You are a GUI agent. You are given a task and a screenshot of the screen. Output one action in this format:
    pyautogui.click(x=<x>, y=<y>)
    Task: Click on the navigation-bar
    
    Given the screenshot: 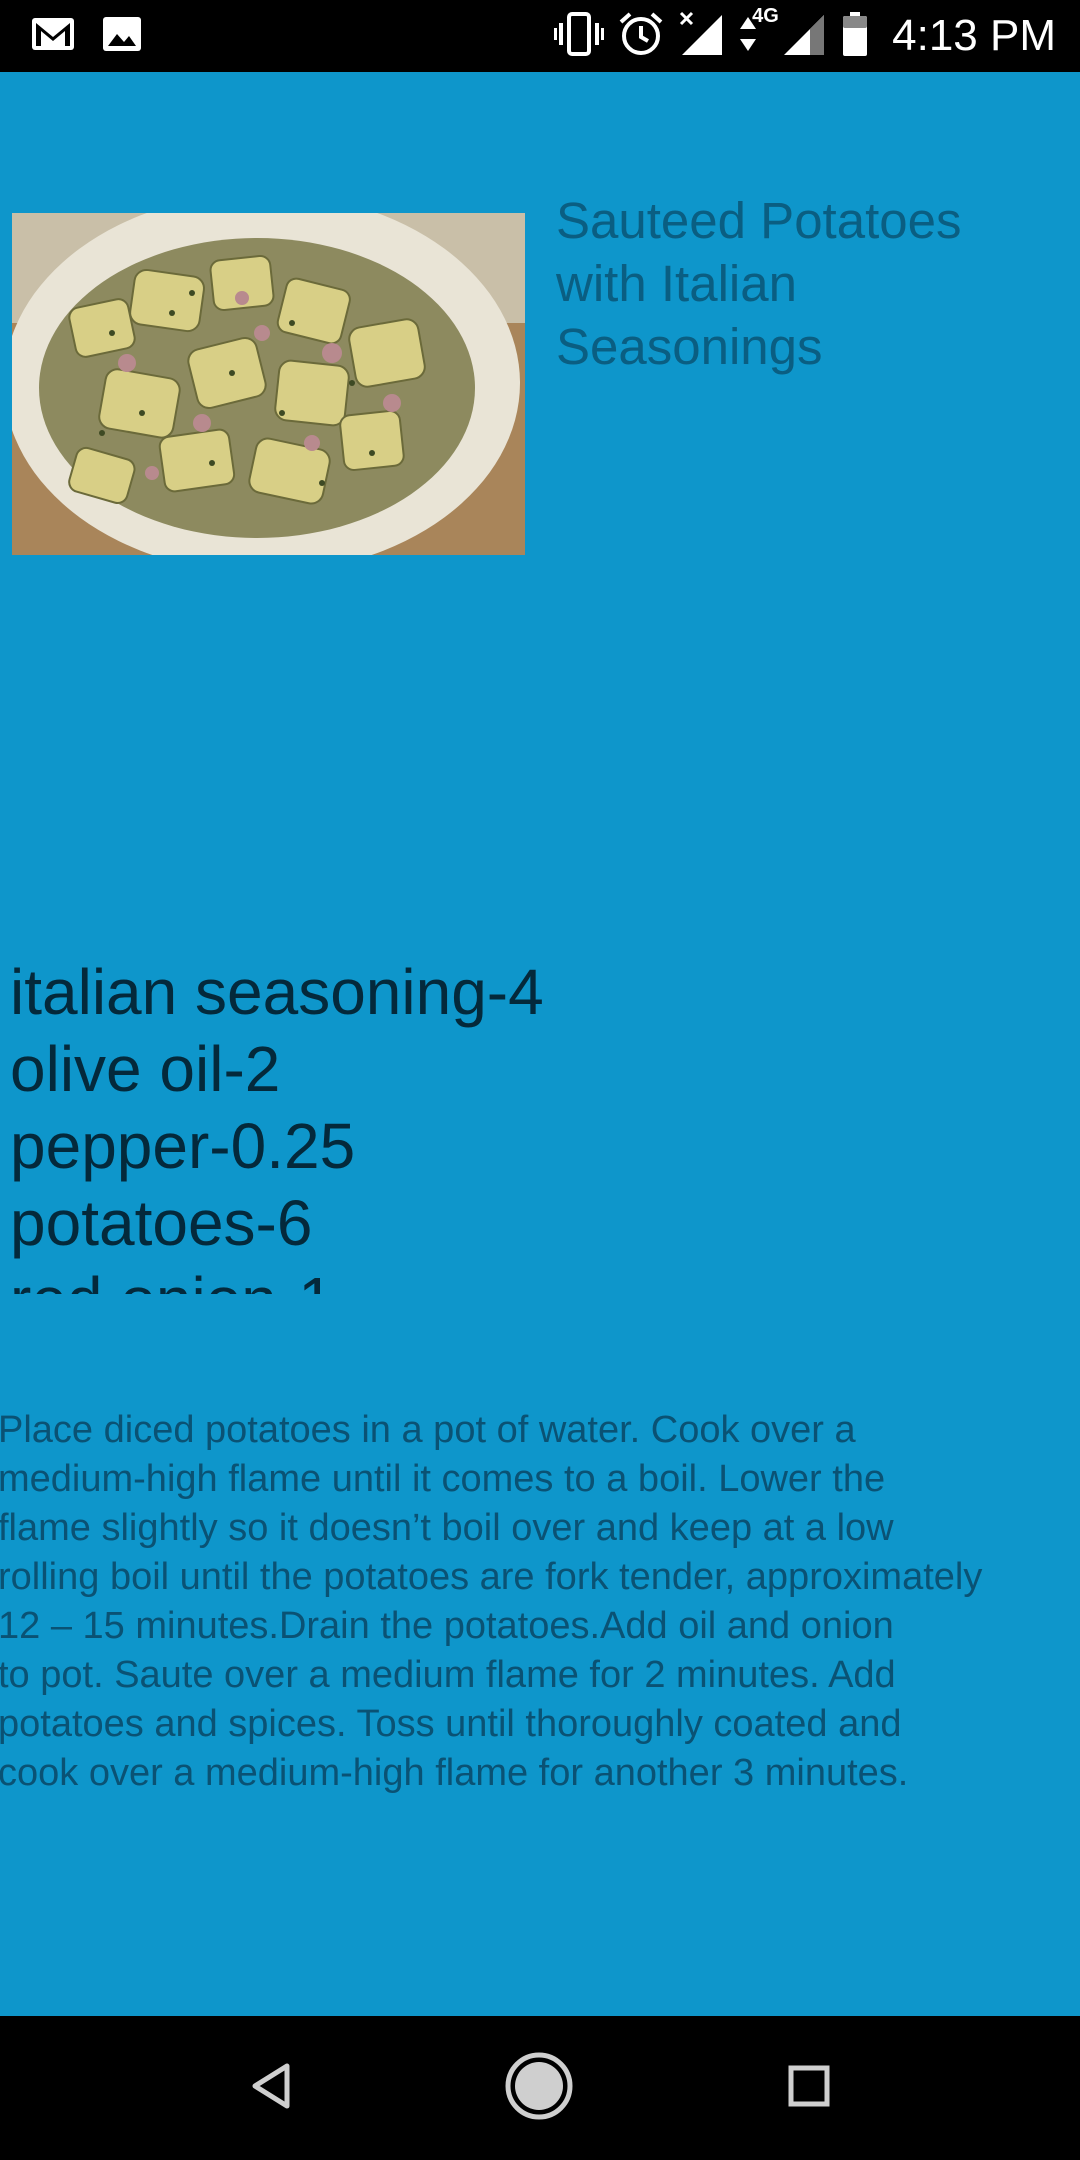 What is the action you would take?
    pyautogui.click(x=540, y=2088)
    